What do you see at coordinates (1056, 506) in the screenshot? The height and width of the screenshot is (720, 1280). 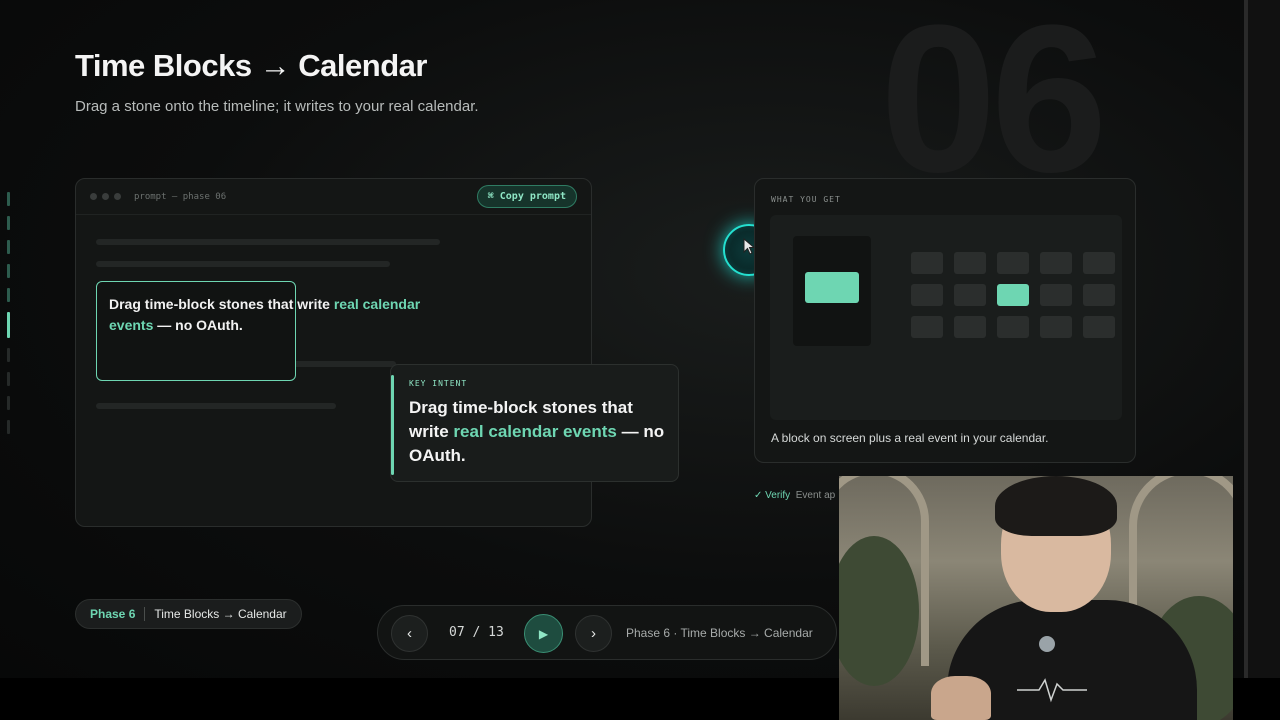 I see `presenter-hair` at bounding box center [1056, 506].